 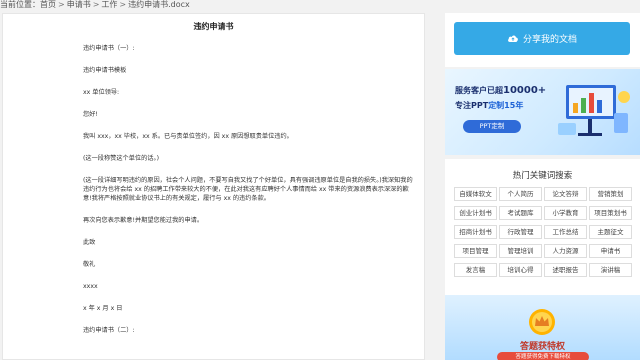 I want to click on keyword-tag: 工作总结, so click(x=565, y=232).